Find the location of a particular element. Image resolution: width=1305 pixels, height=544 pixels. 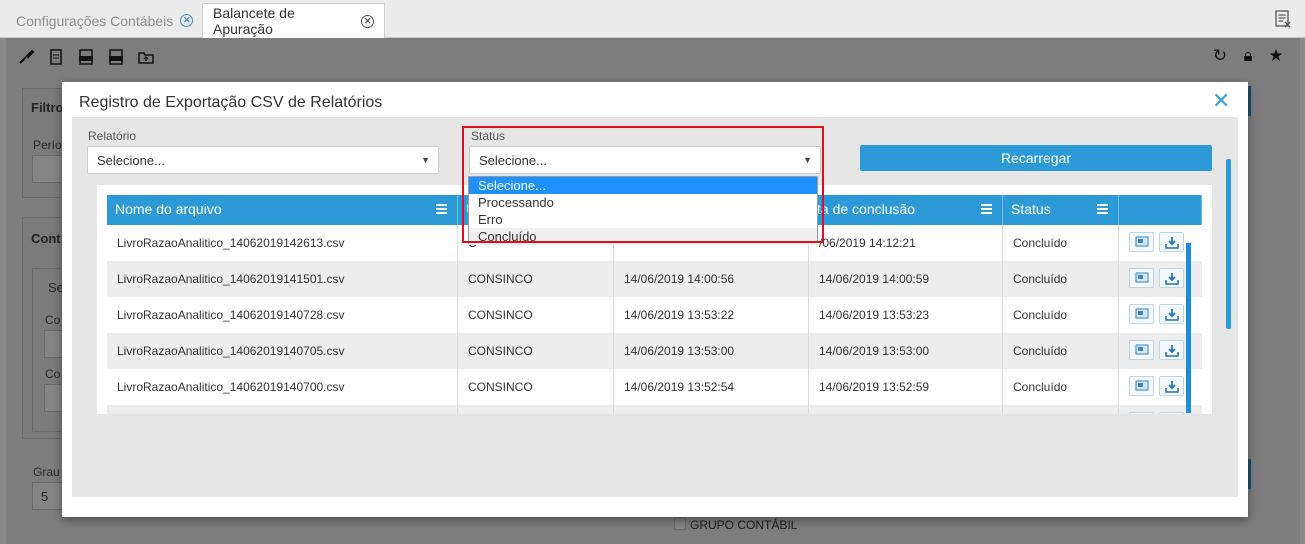

export-list-icon is located at coordinates (1283, 19).